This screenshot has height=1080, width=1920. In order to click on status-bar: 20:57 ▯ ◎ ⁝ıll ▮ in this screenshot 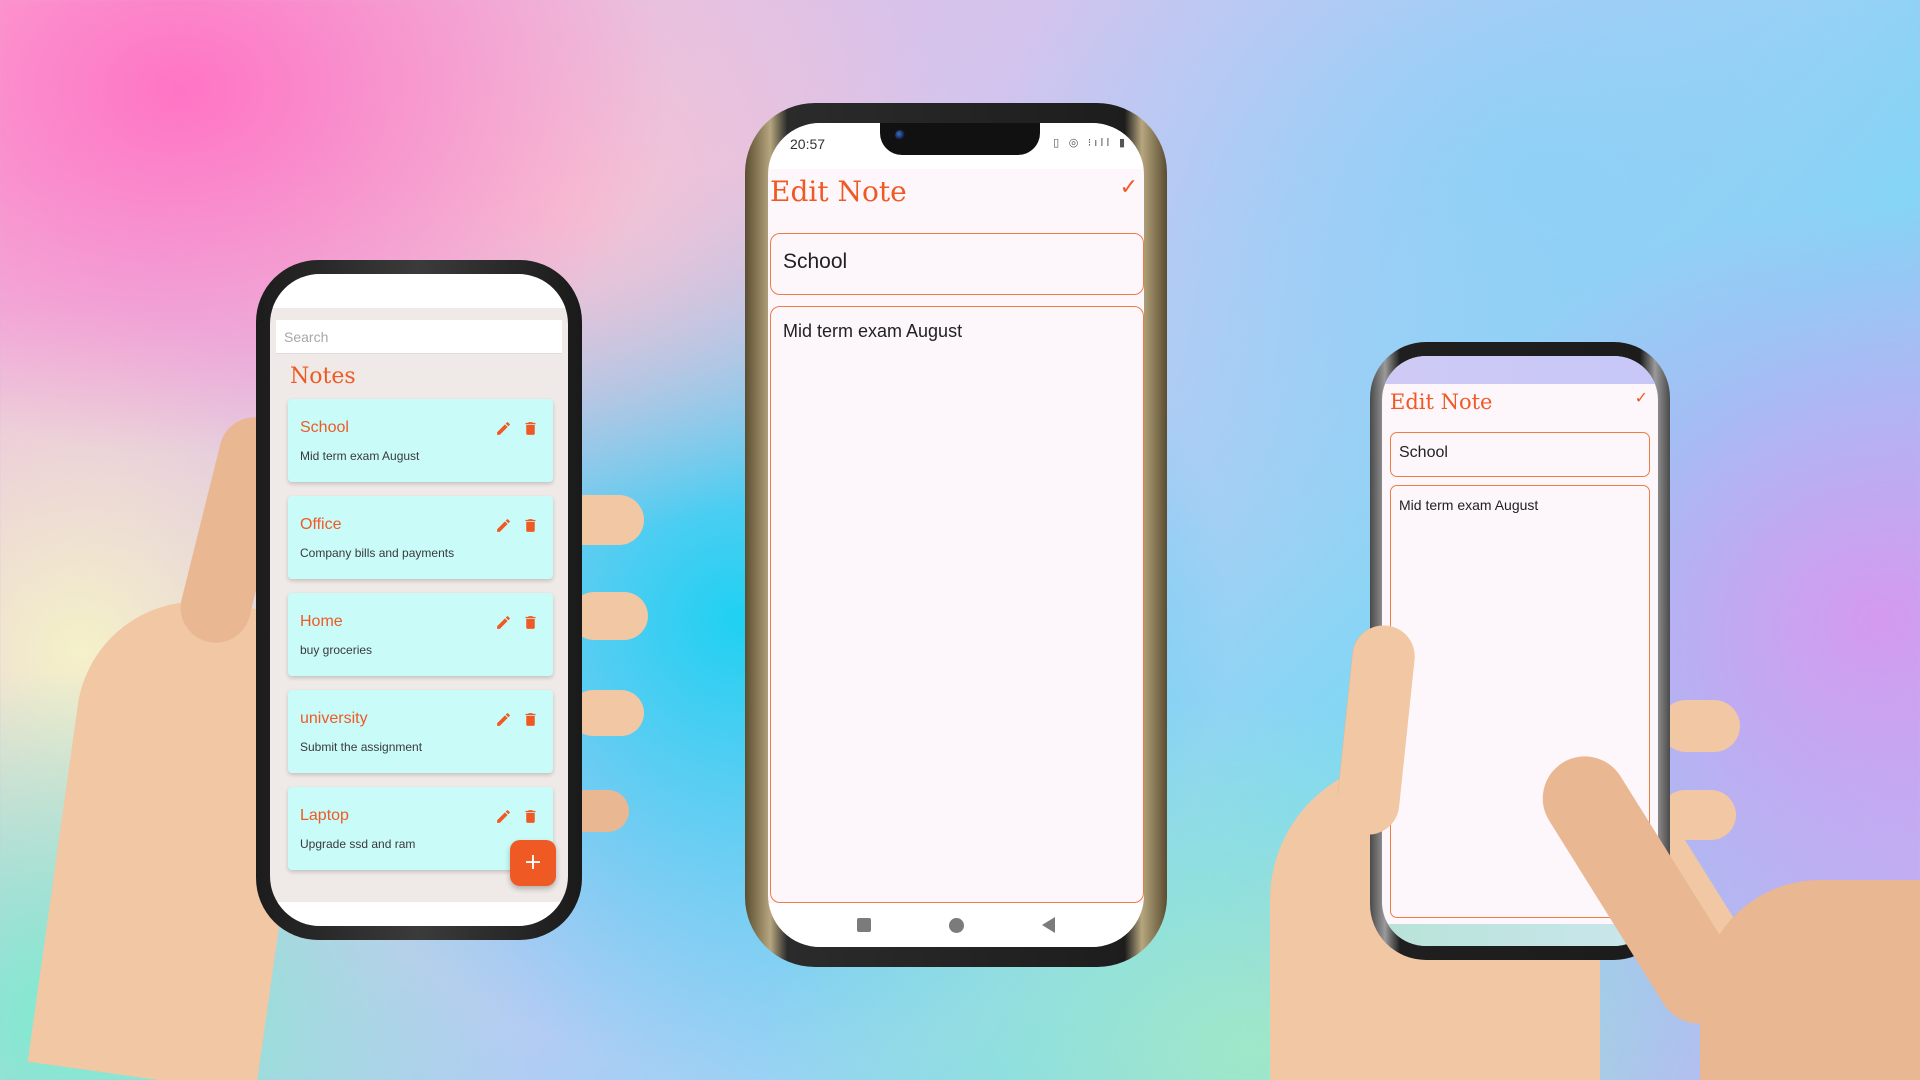, I will do `click(956, 146)`.